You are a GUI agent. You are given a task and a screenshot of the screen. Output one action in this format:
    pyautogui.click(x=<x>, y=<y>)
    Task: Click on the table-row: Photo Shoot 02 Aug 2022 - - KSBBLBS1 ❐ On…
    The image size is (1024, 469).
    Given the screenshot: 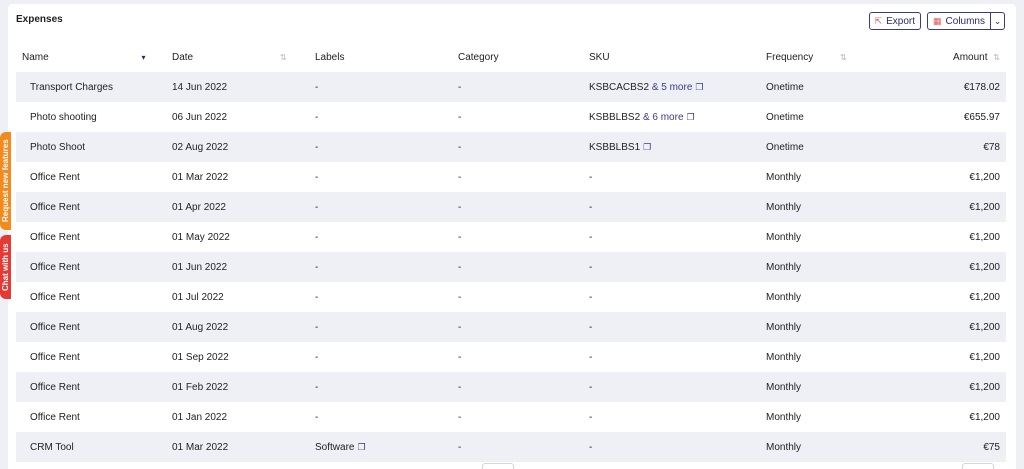 What is the action you would take?
    pyautogui.click(x=511, y=147)
    